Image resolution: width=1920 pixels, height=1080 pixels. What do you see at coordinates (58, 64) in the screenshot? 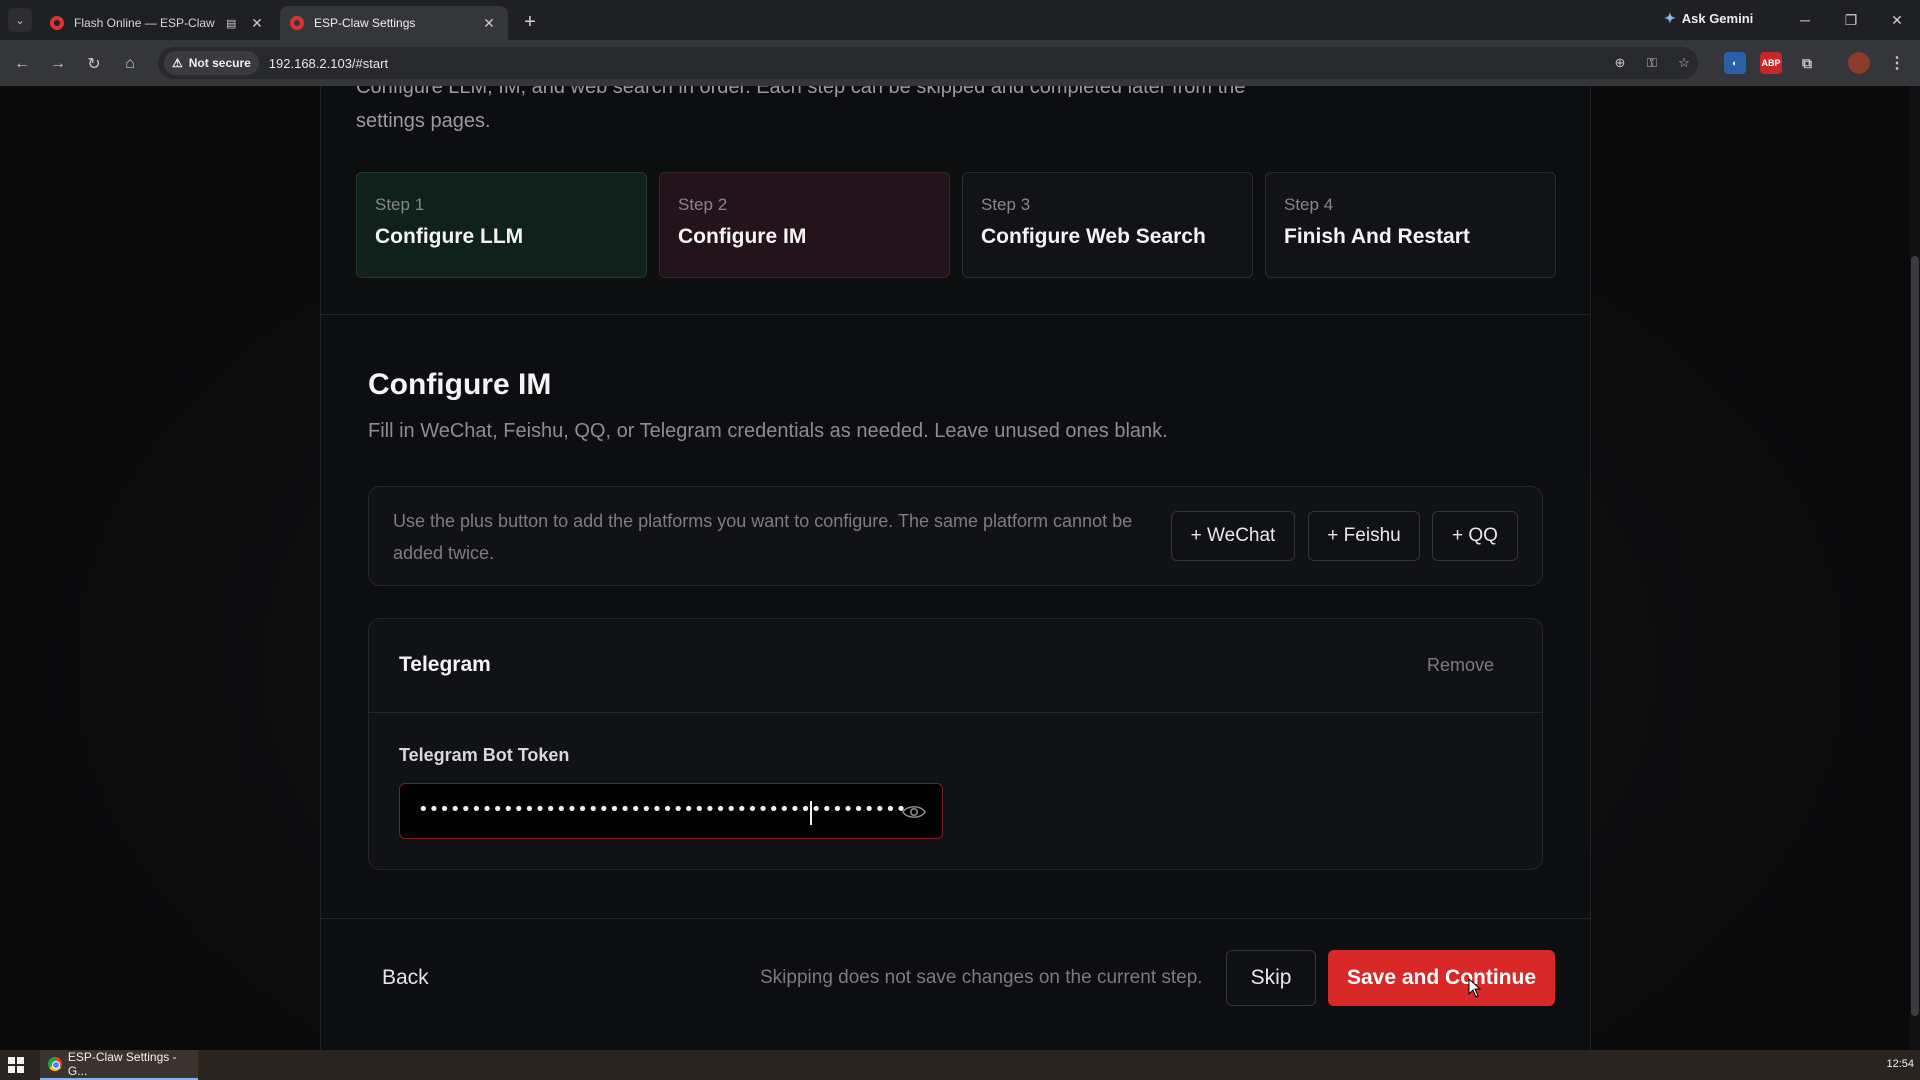
I see `forward-arrow-icon: →` at bounding box center [58, 64].